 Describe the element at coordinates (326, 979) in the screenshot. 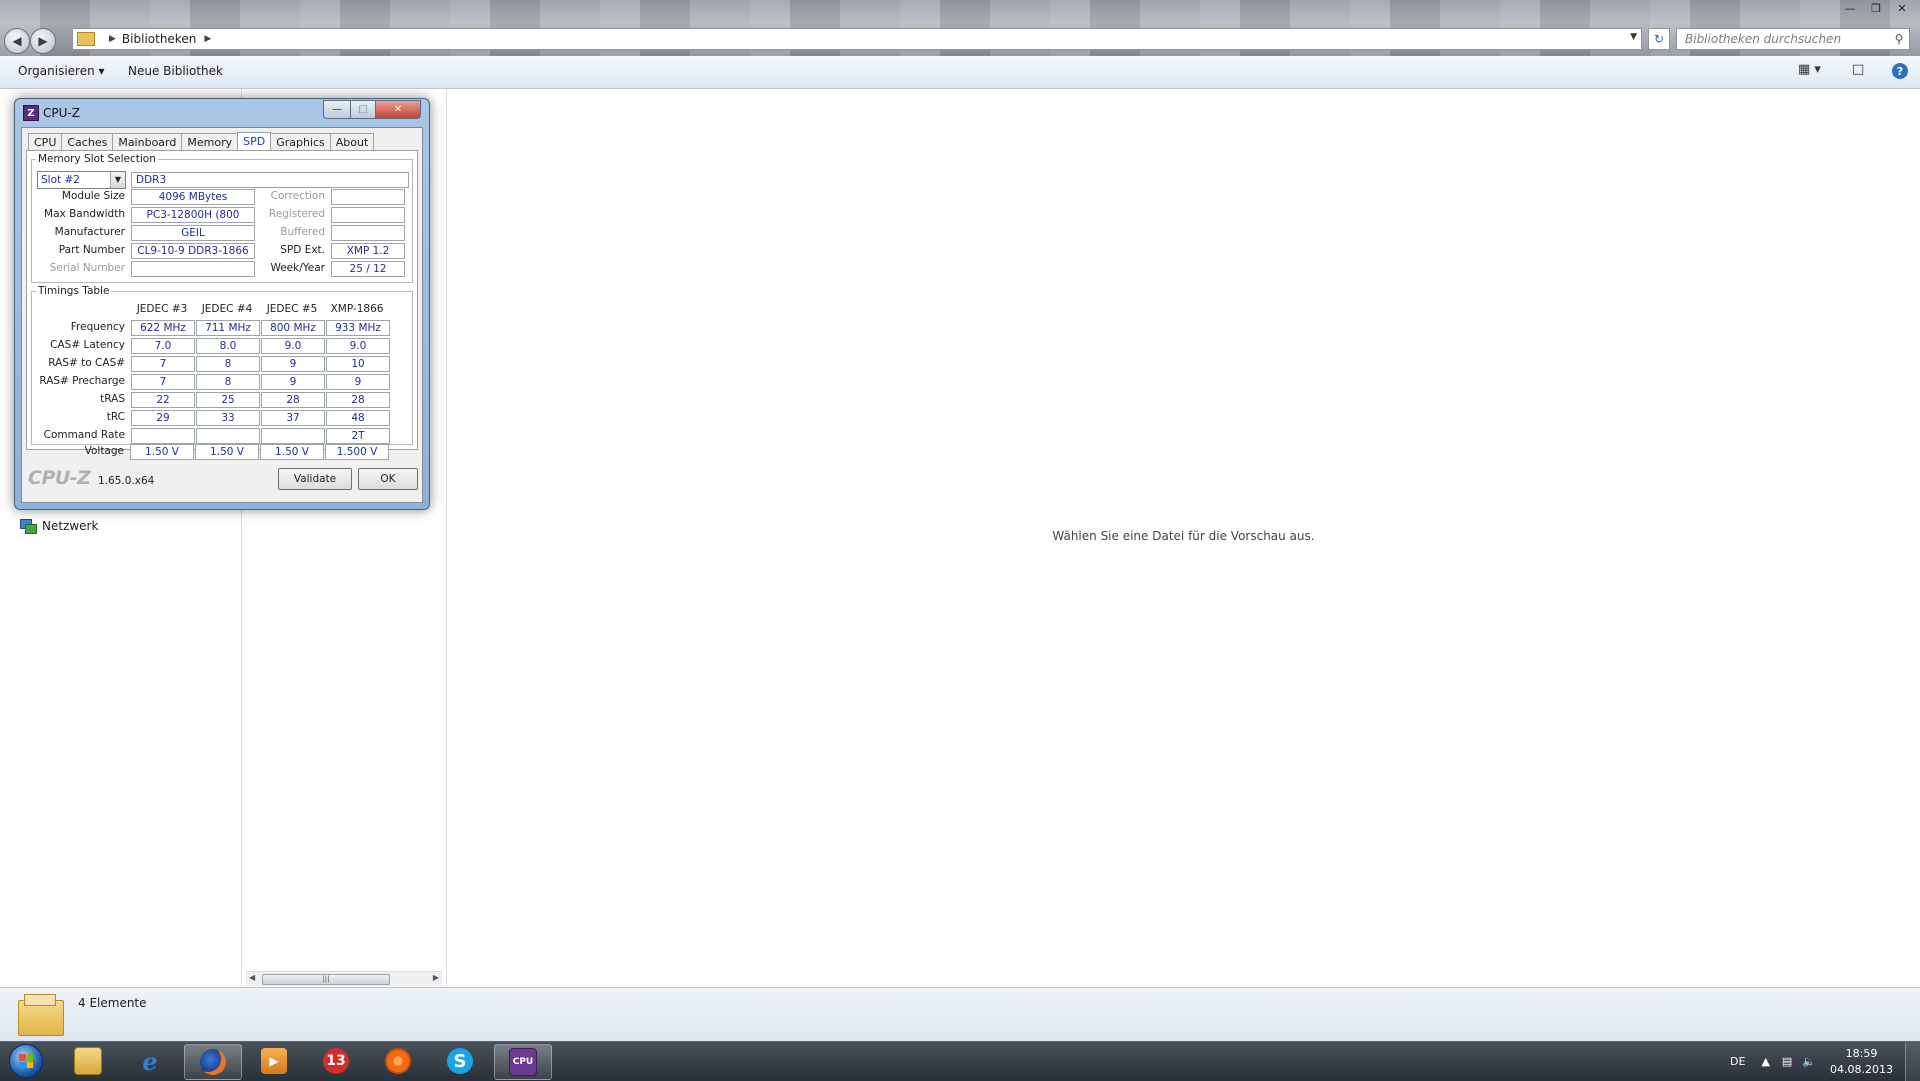

I see `scroll-thumb: |||` at that location.